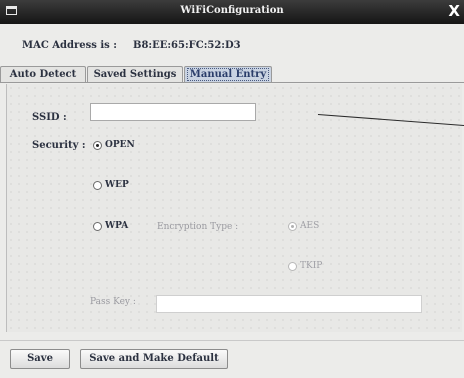  Describe the element at coordinates (117, 226) in the screenshot. I see `security-wpa-label: WPA` at that location.